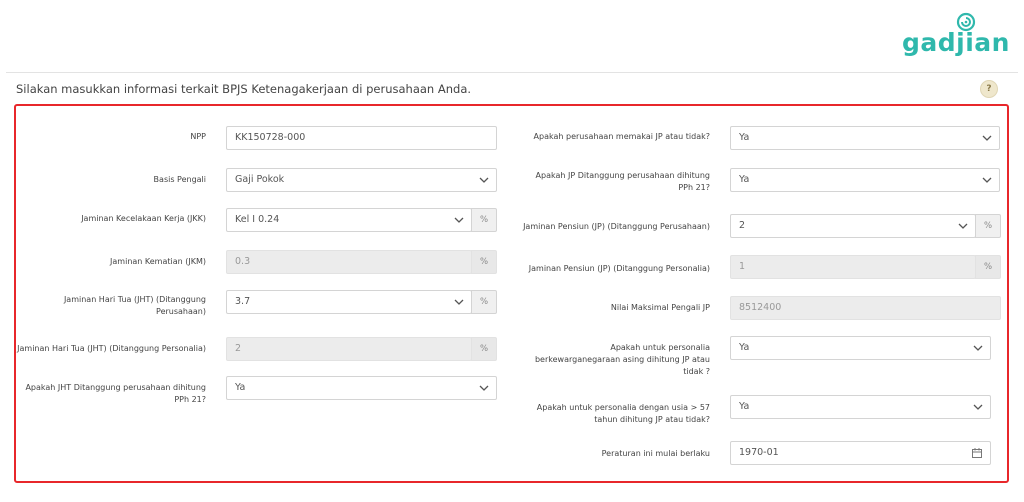 The width and height of the screenshot is (1024, 502). I want to click on jht-personalia-percent-addon: %, so click(484, 349).